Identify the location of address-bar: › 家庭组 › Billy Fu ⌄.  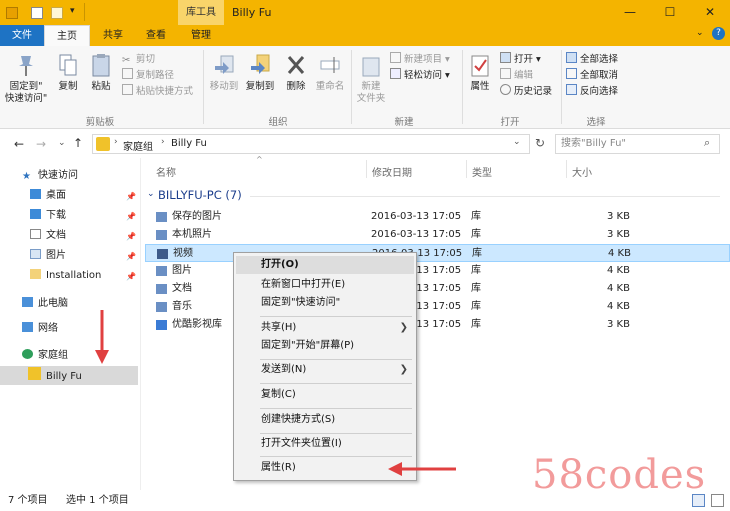
(311, 144).